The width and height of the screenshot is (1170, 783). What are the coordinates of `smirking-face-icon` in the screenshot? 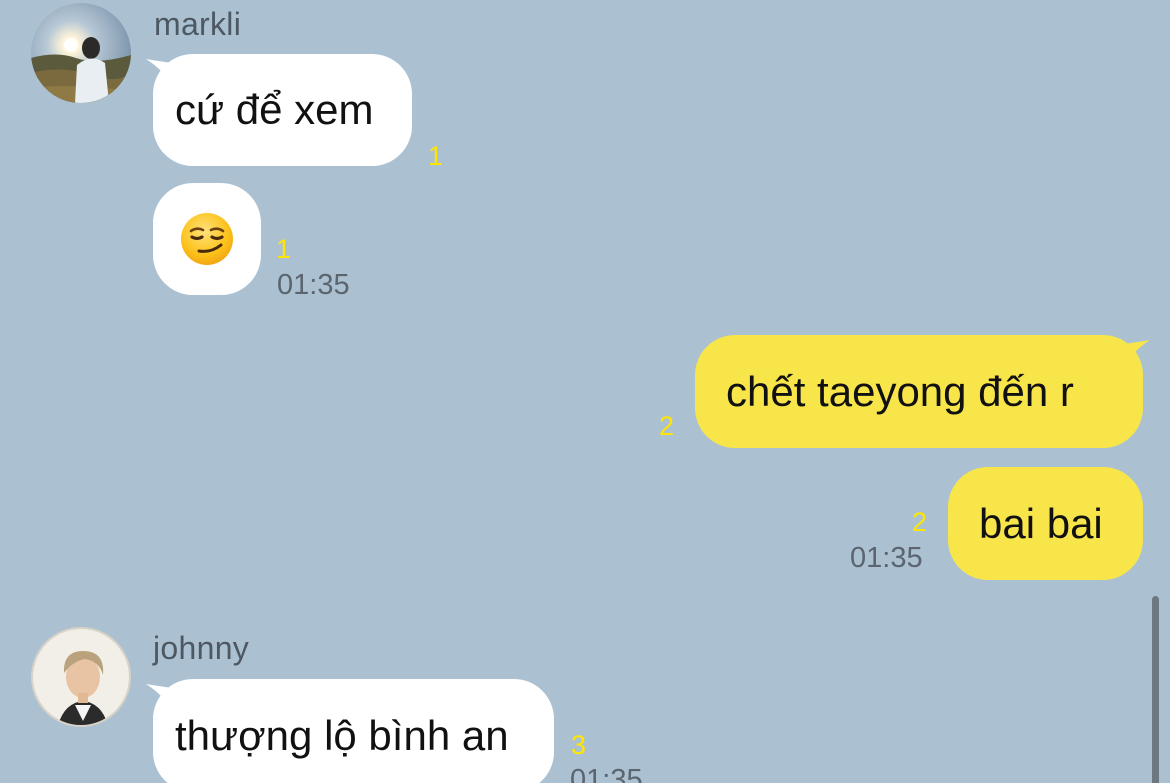 It's located at (207, 239).